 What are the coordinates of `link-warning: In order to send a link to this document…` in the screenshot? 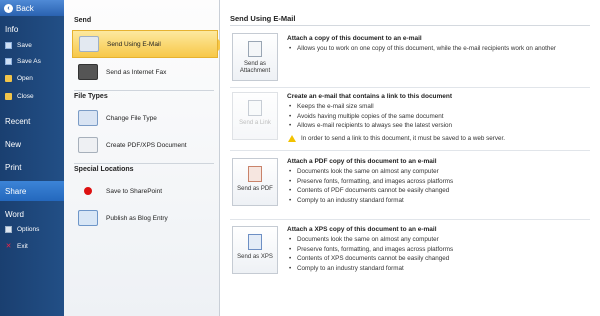 It's located at (437, 138).